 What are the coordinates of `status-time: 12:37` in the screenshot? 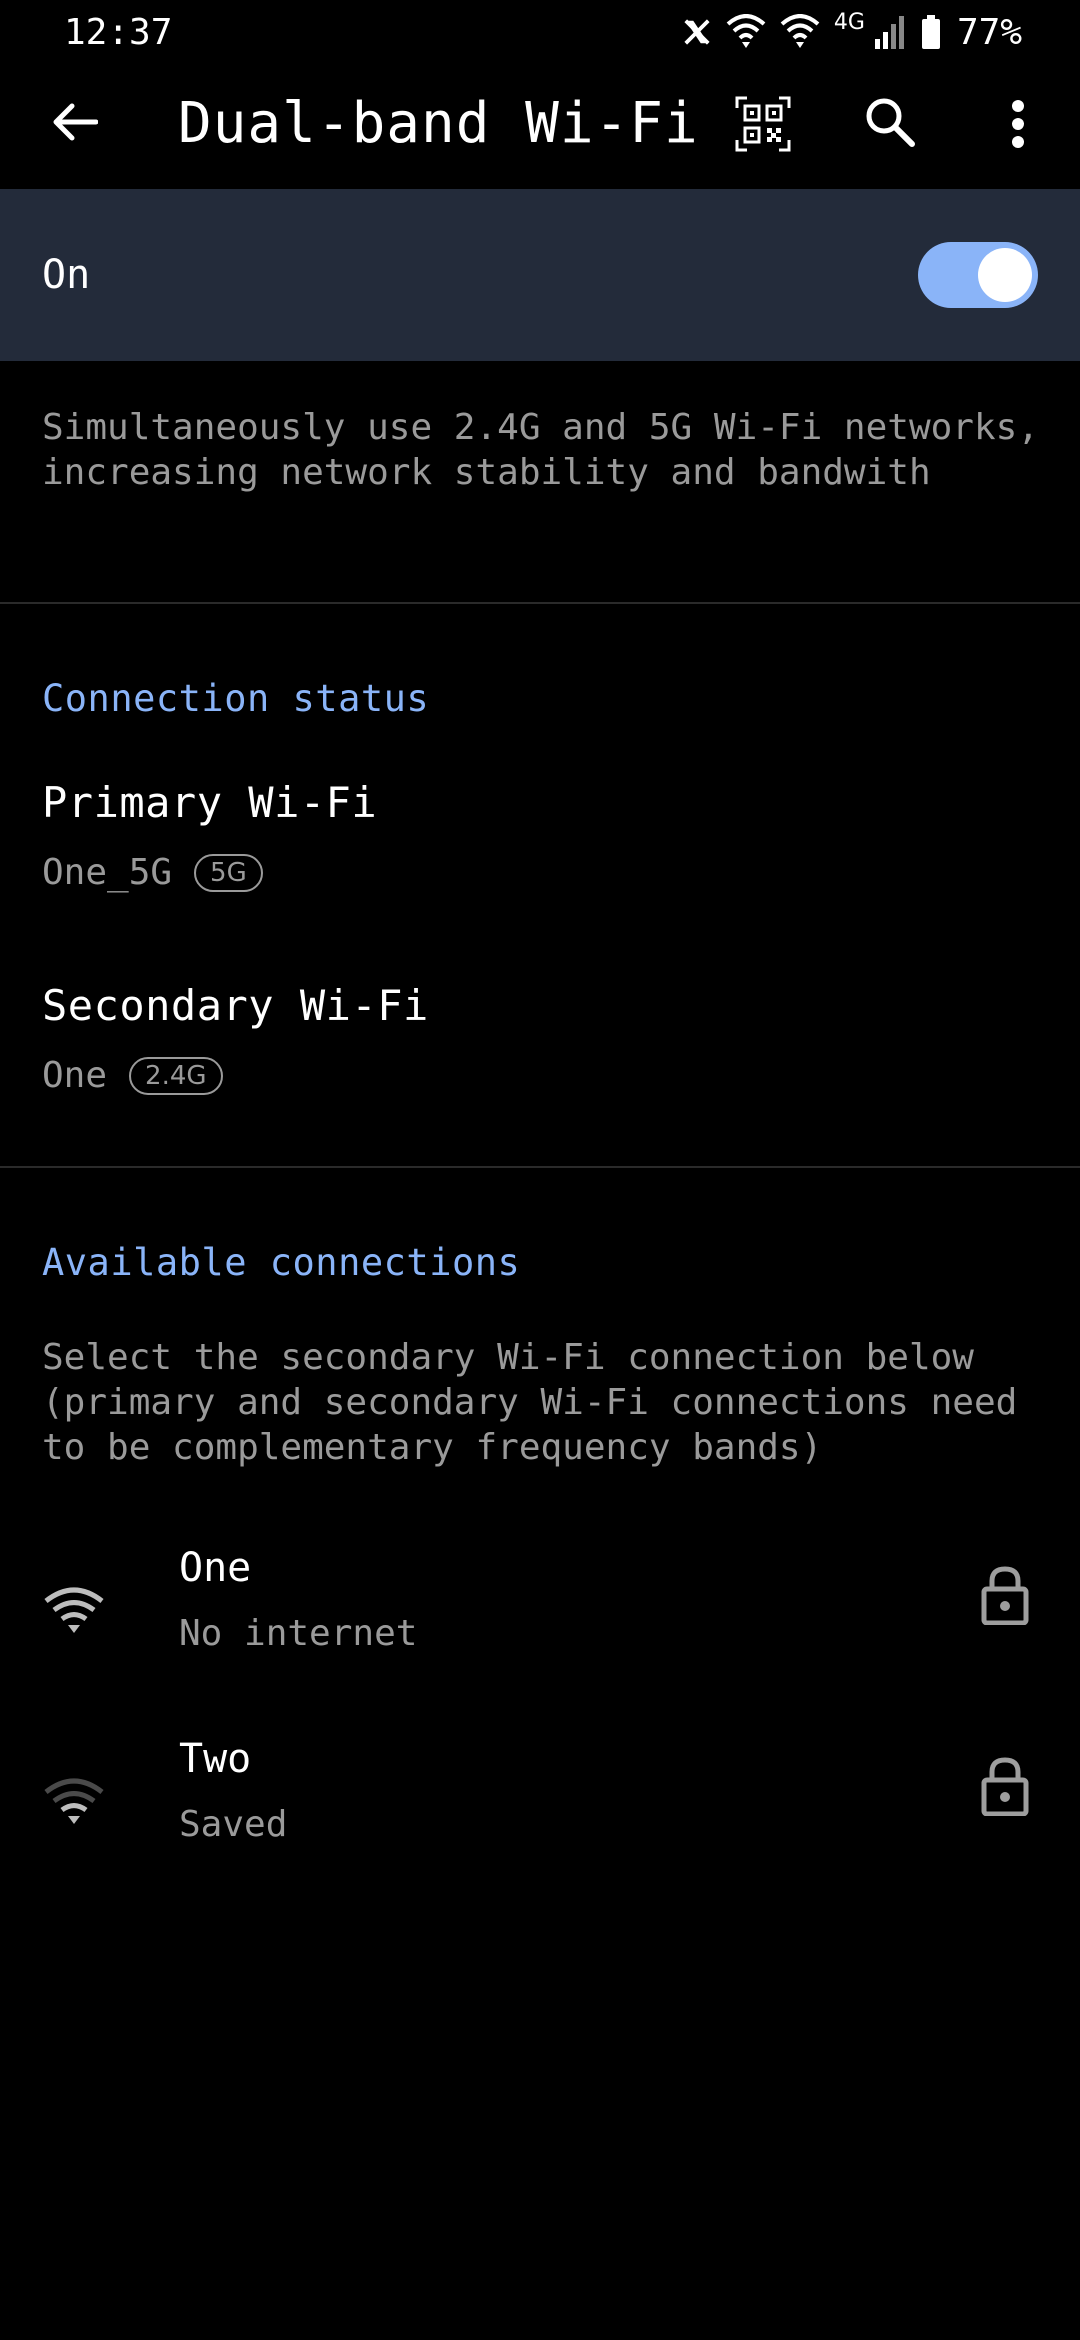 It's located at (118, 32).